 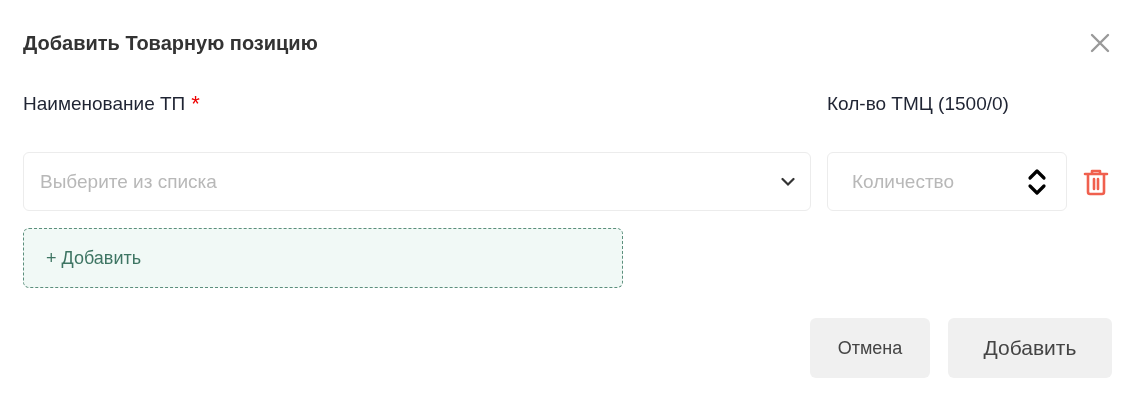 What do you see at coordinates (104, 104) in the screenshot?
I see `field-label: Наименование ТП` at bounding box center [104, 104].